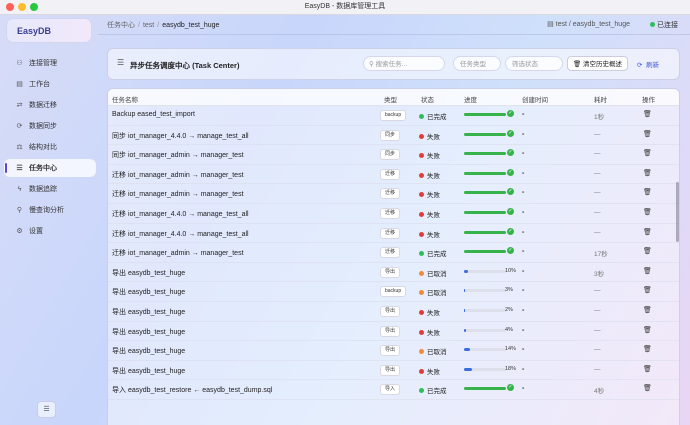  I want to click on close-window-button, so click(10, 7).